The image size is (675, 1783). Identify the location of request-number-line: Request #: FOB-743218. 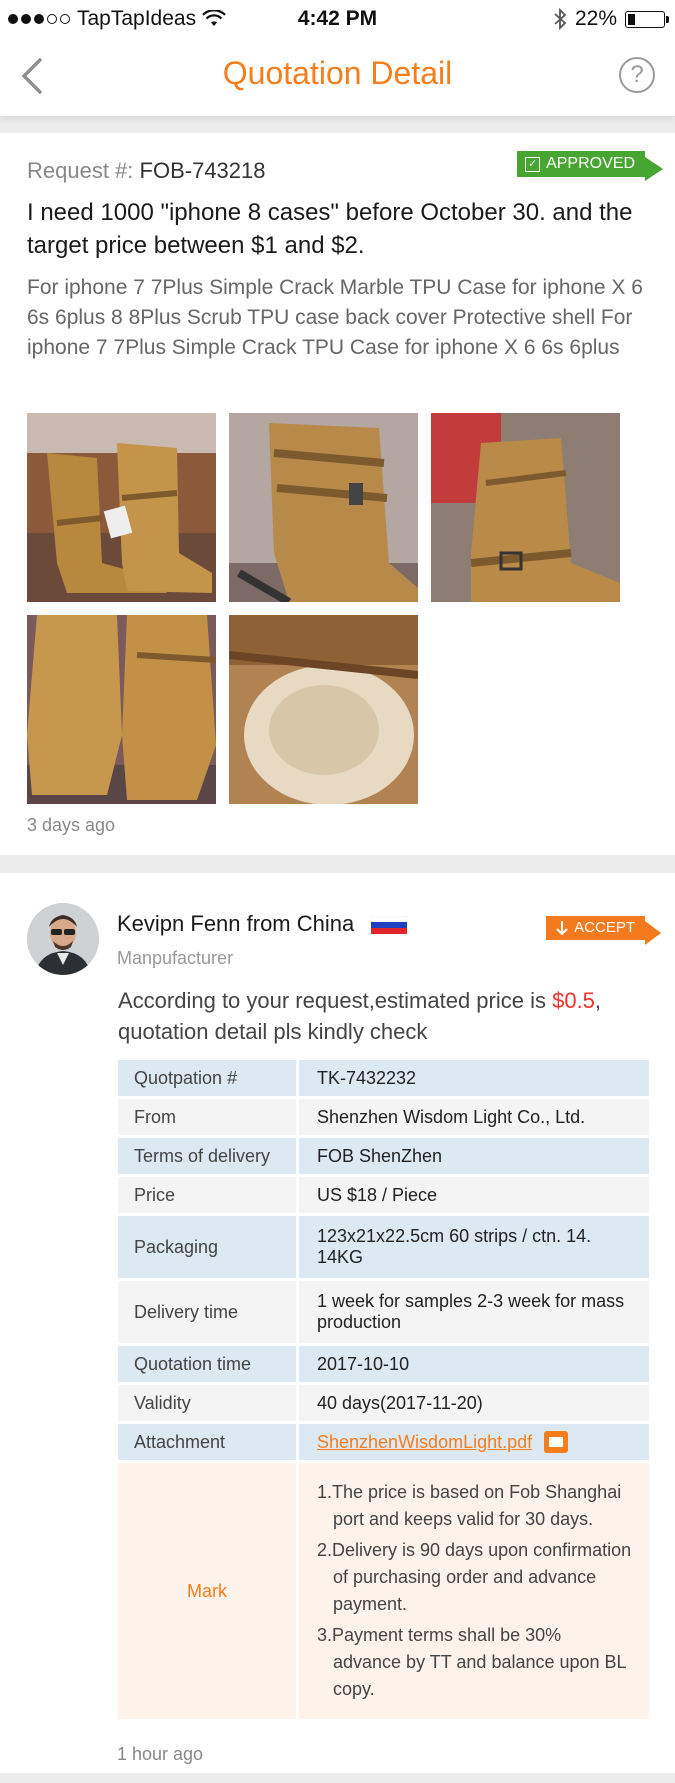
(146, 171).